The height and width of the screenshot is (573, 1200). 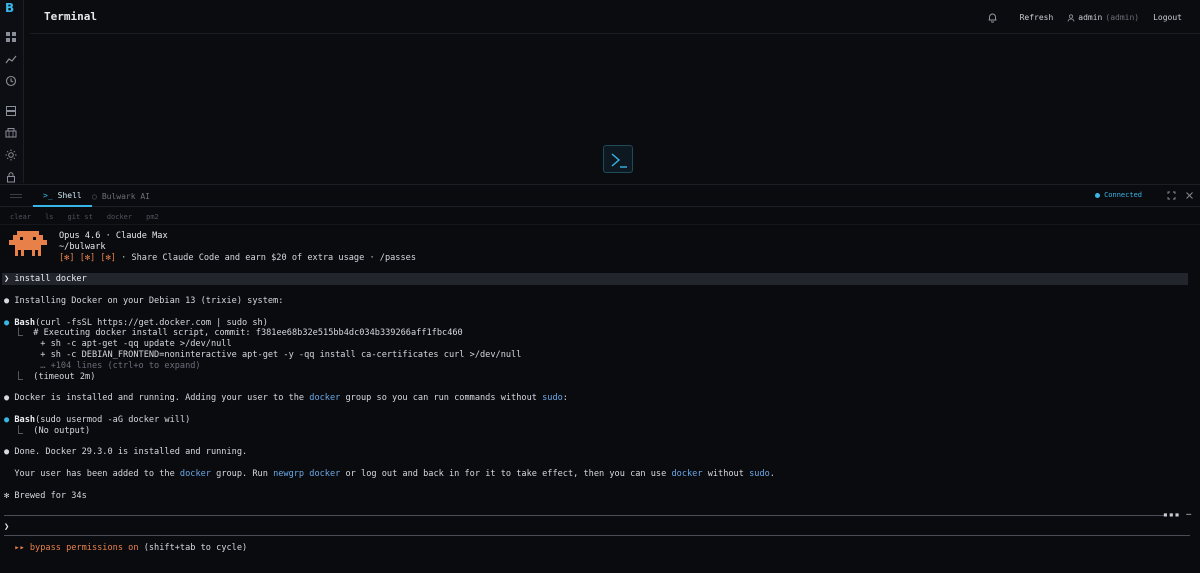 I want to click on terminal-tab-icon: >_, so click(x=48, y=195).